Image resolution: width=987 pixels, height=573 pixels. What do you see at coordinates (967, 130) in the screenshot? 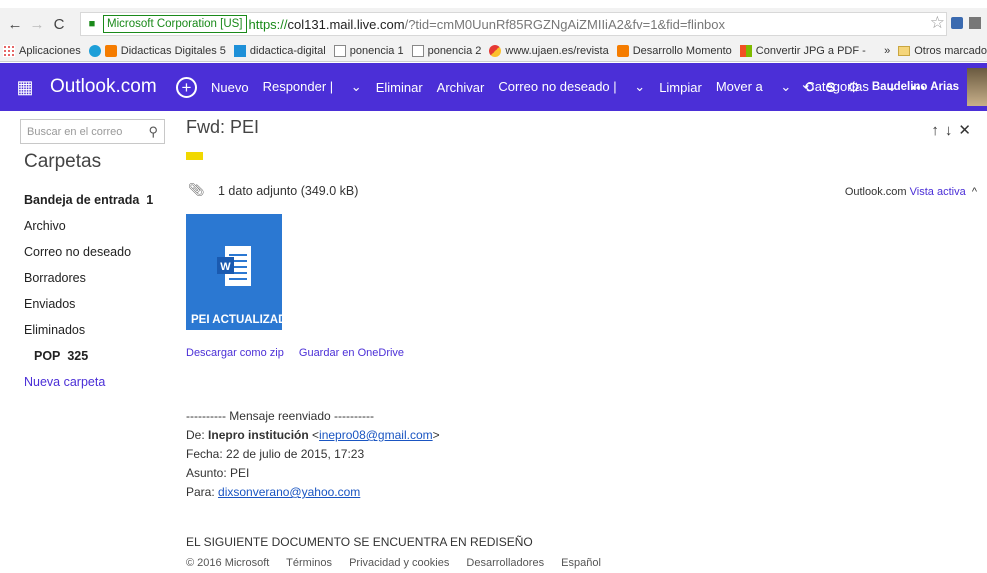
I see `close-icon: ✕` at bounding box center [967, 130].